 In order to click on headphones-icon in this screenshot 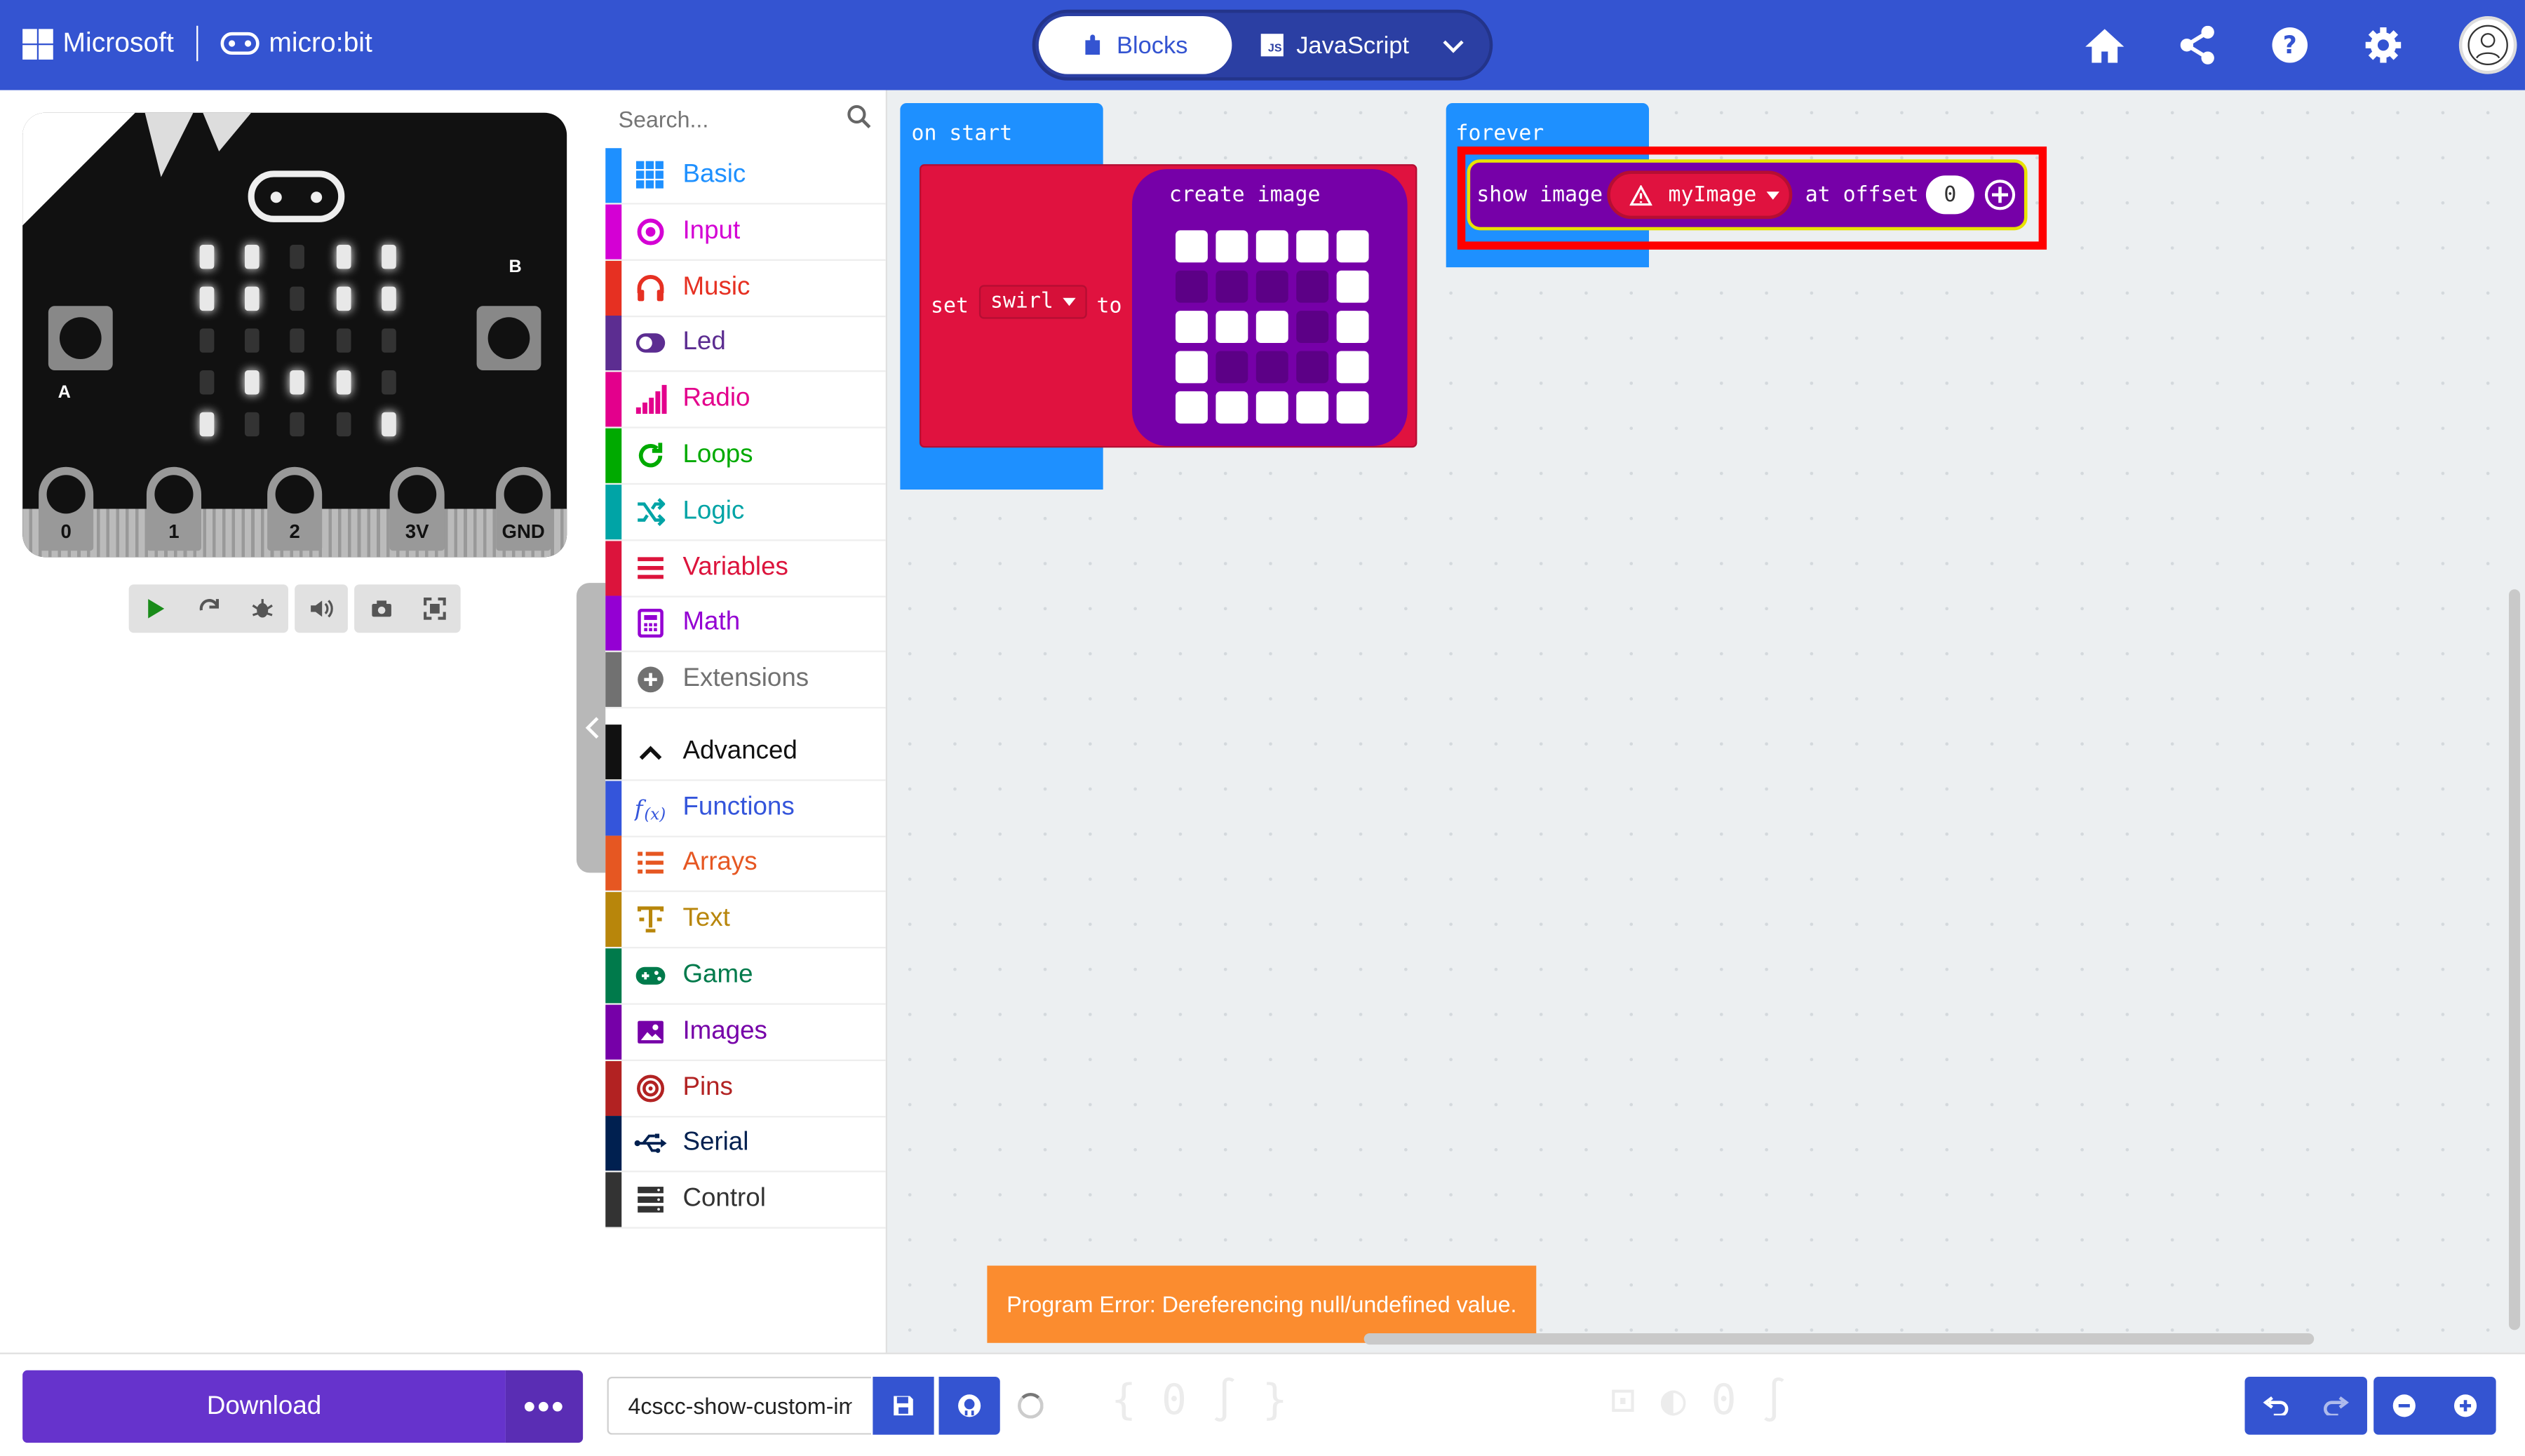, I will do `click(651, 287)`.